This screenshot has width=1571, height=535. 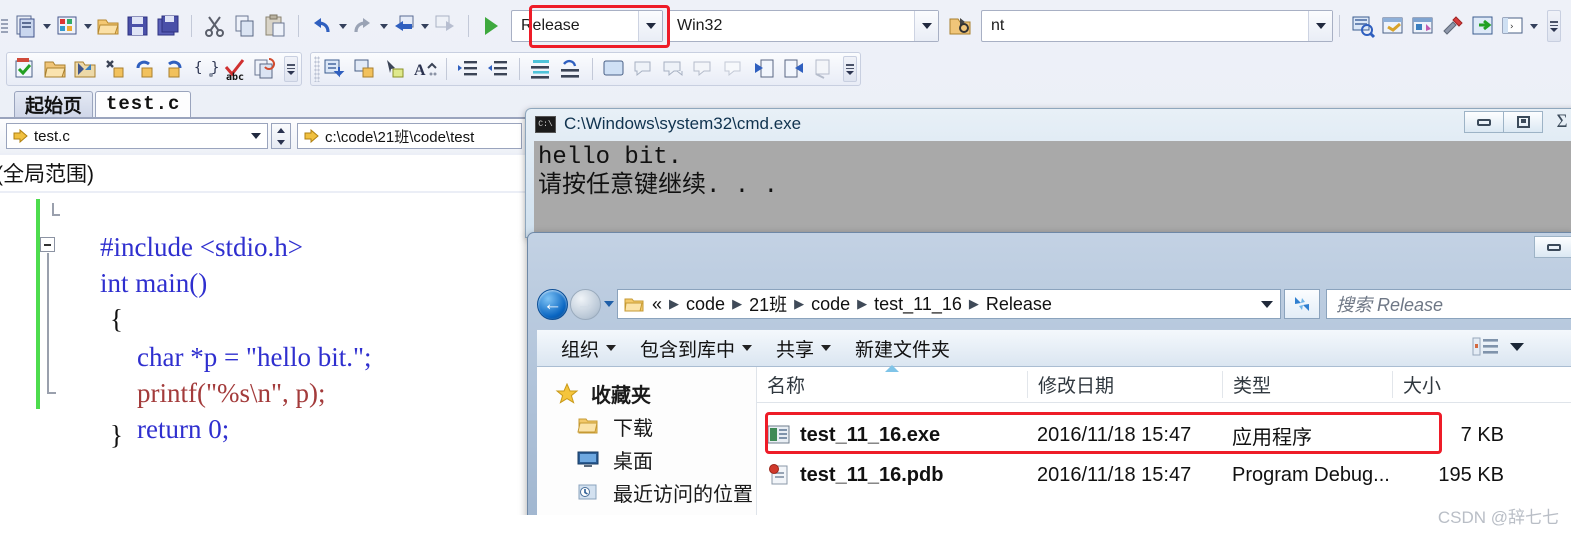 I want to click on redo-dropdown-icon, so click(x=383, y=26).